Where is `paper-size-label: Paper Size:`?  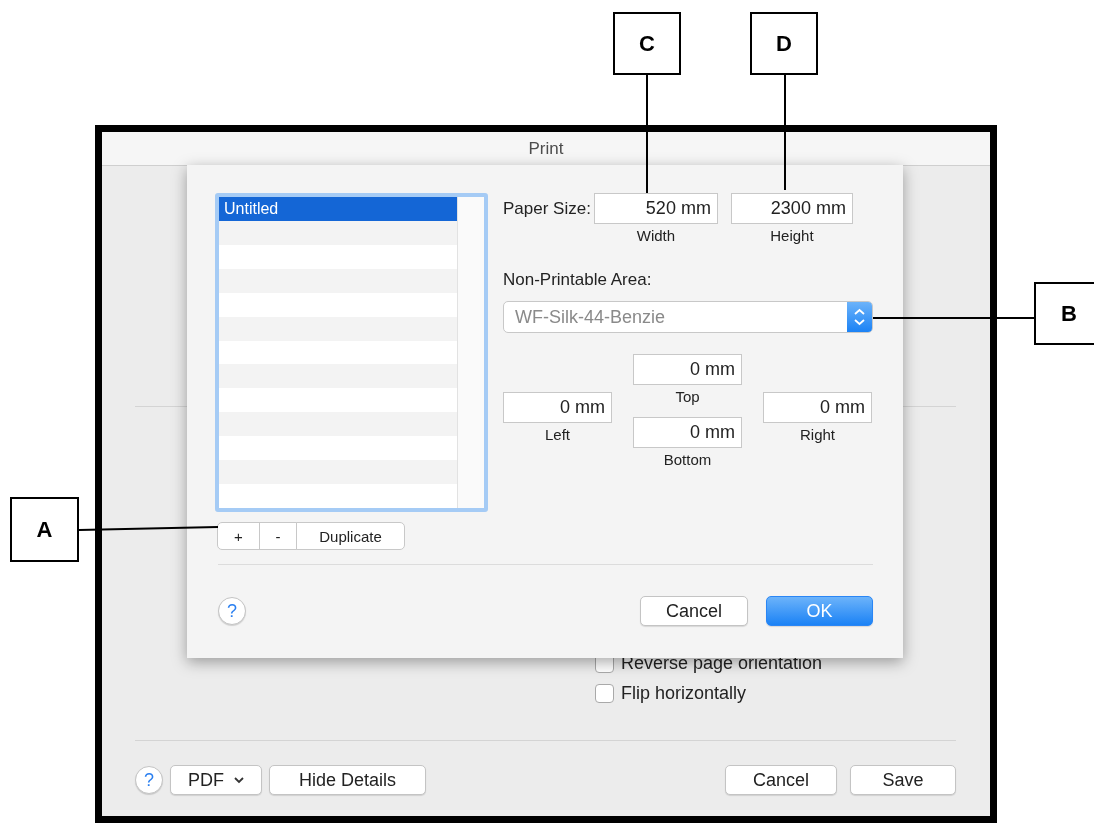
paper-size-label: Paper Size: is located at coordinates (547, 209).